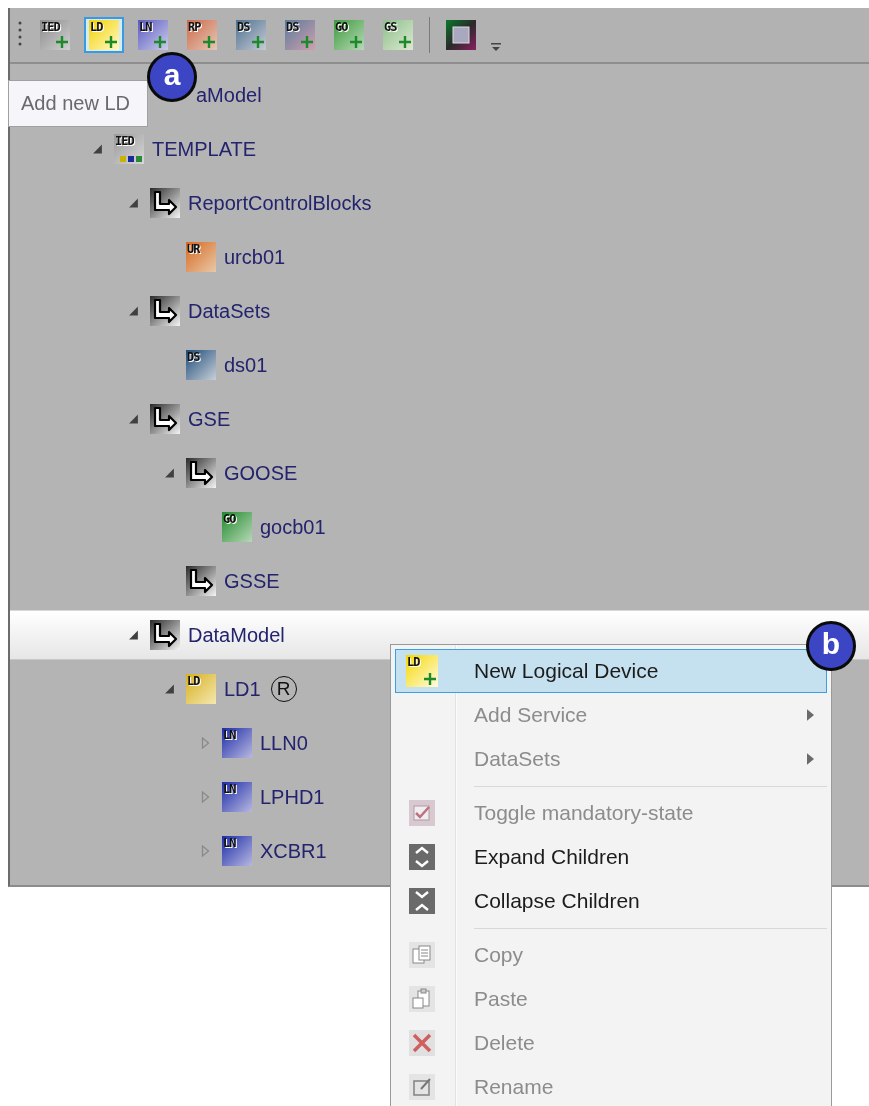 The width and height of the screenshot is (869, 1106). Describe the element at coordinates (293, 527) in the screenshot. I see `node-label: gocb01` at that location.